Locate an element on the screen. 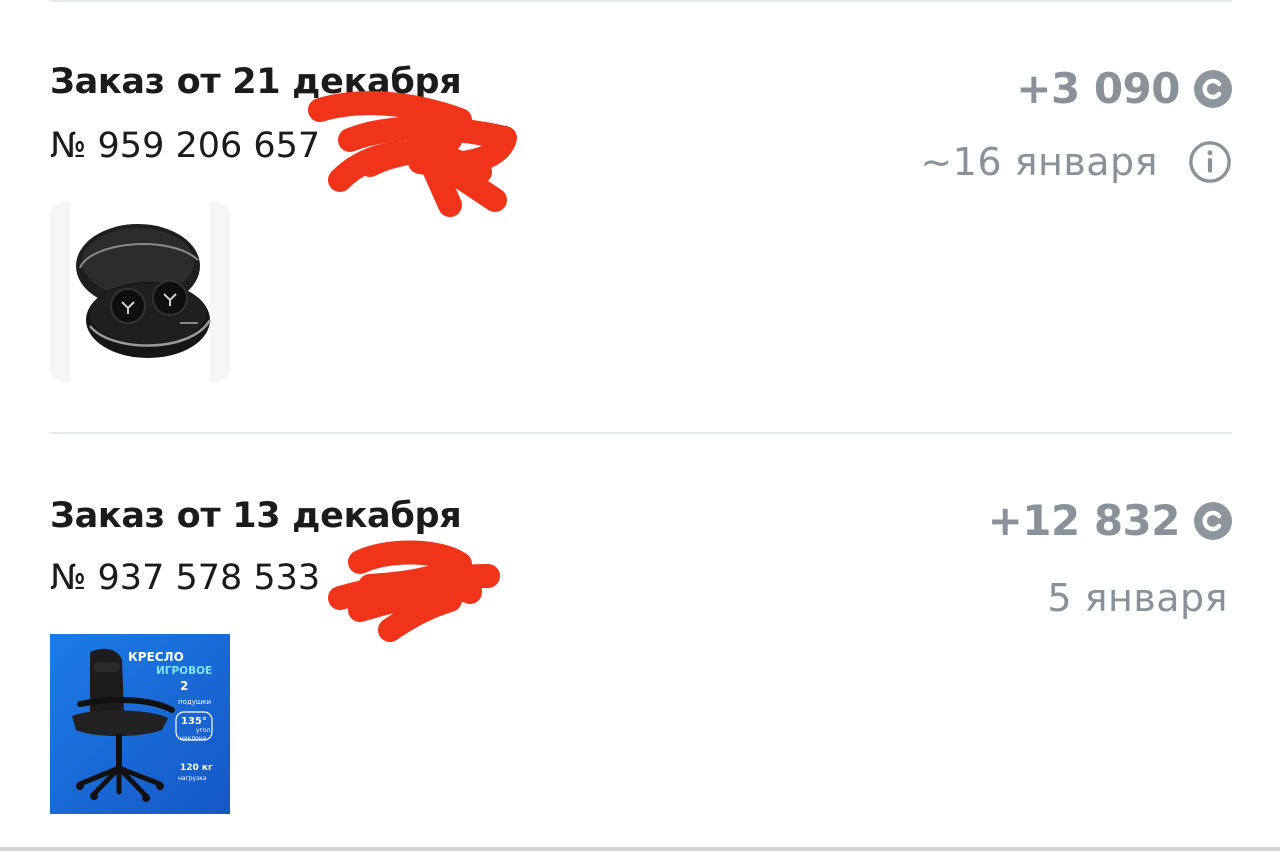 This screenshot has height=851, width=1280. chair-card-line1: КРЕСЛО is located at coordinates (156, 657).